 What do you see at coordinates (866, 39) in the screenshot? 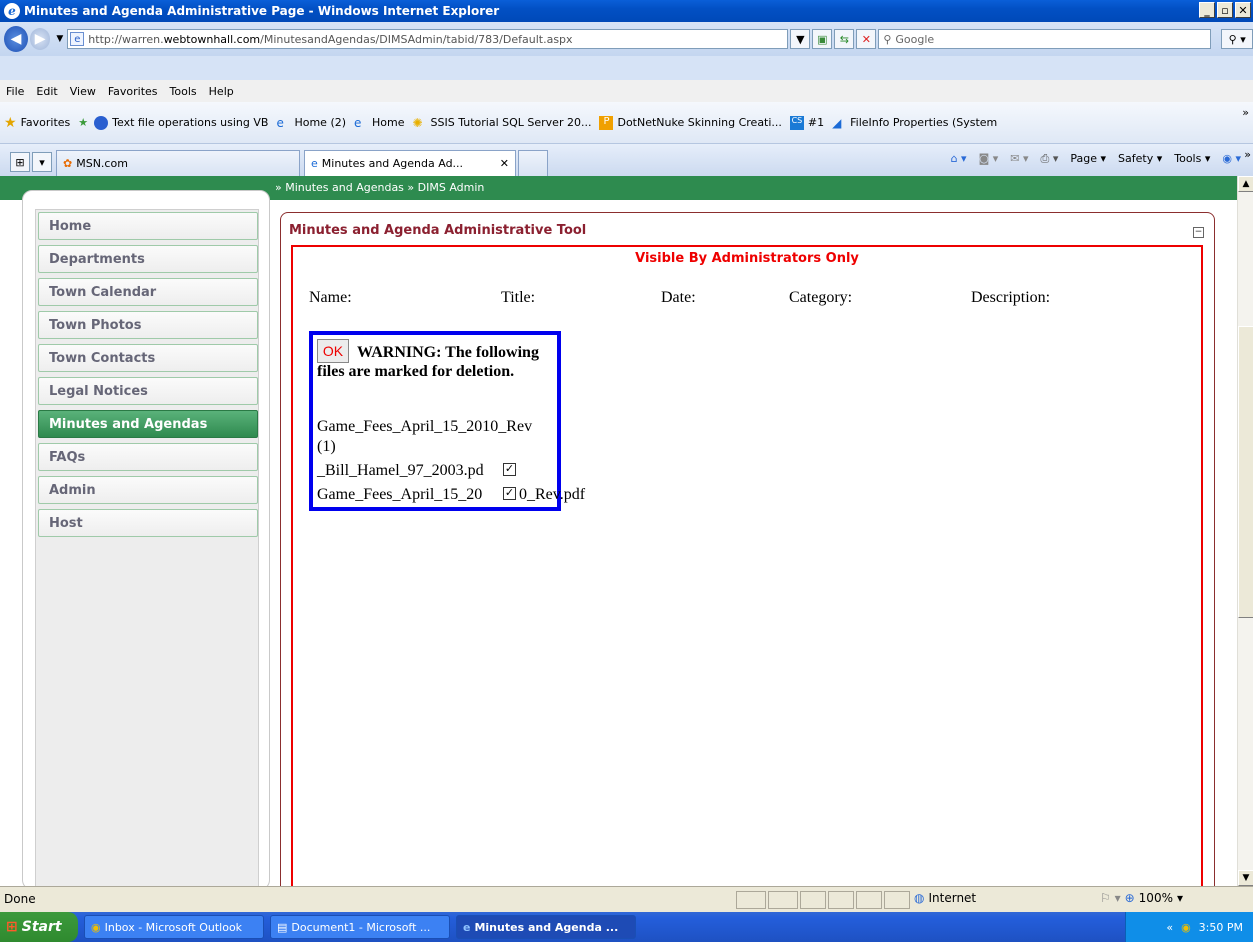
I see `stop-icon: ✕` at bounding box center [866, 39].